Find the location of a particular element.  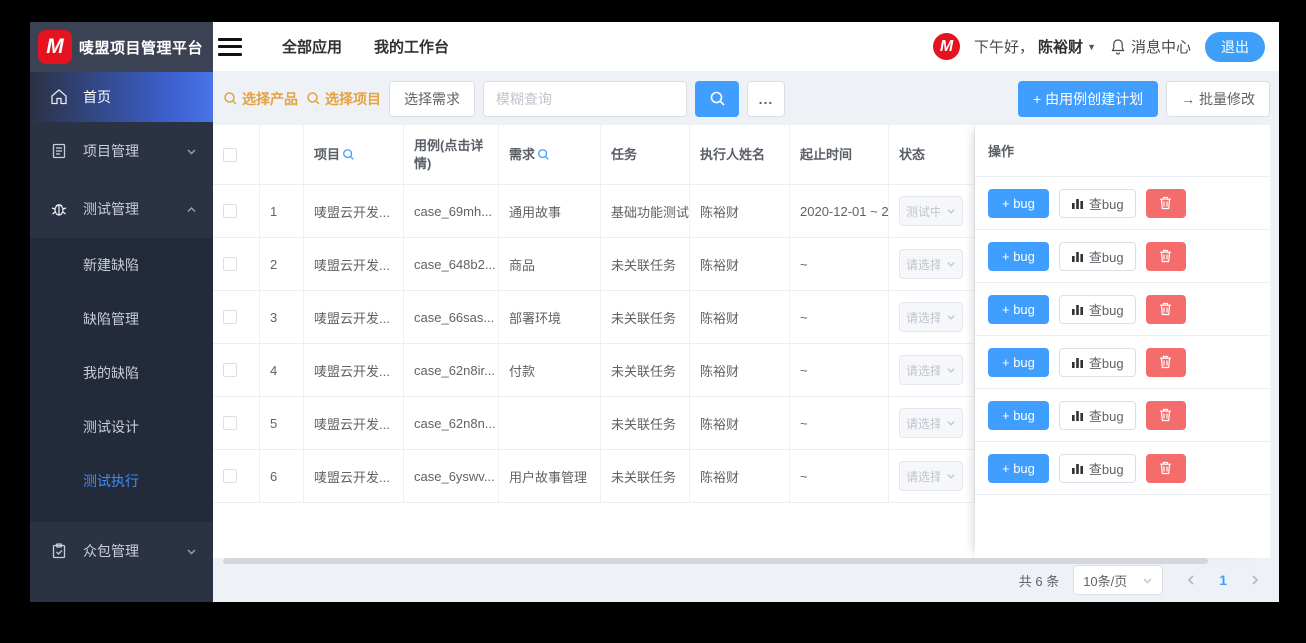

total-count: 共 6 条 is located at coordinates (1039, 581).